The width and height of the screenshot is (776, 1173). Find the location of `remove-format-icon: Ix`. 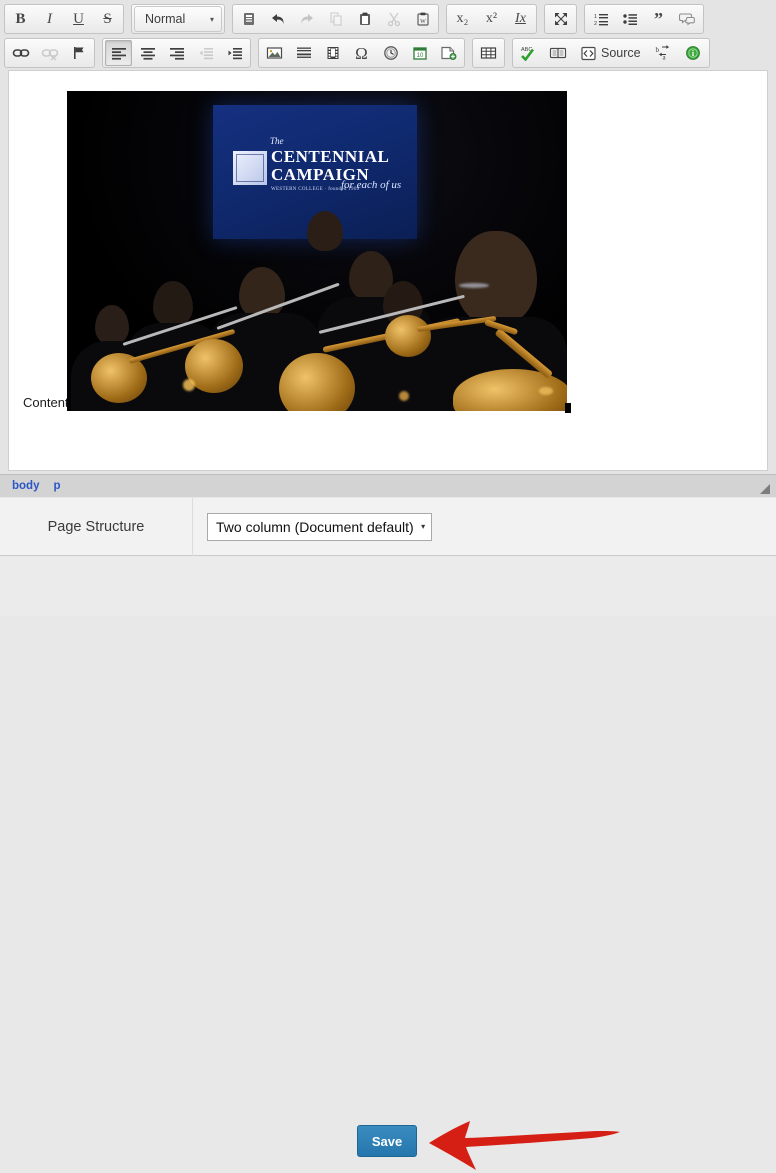

remove-format-icon: Ix is located at coordinates (520, 18).